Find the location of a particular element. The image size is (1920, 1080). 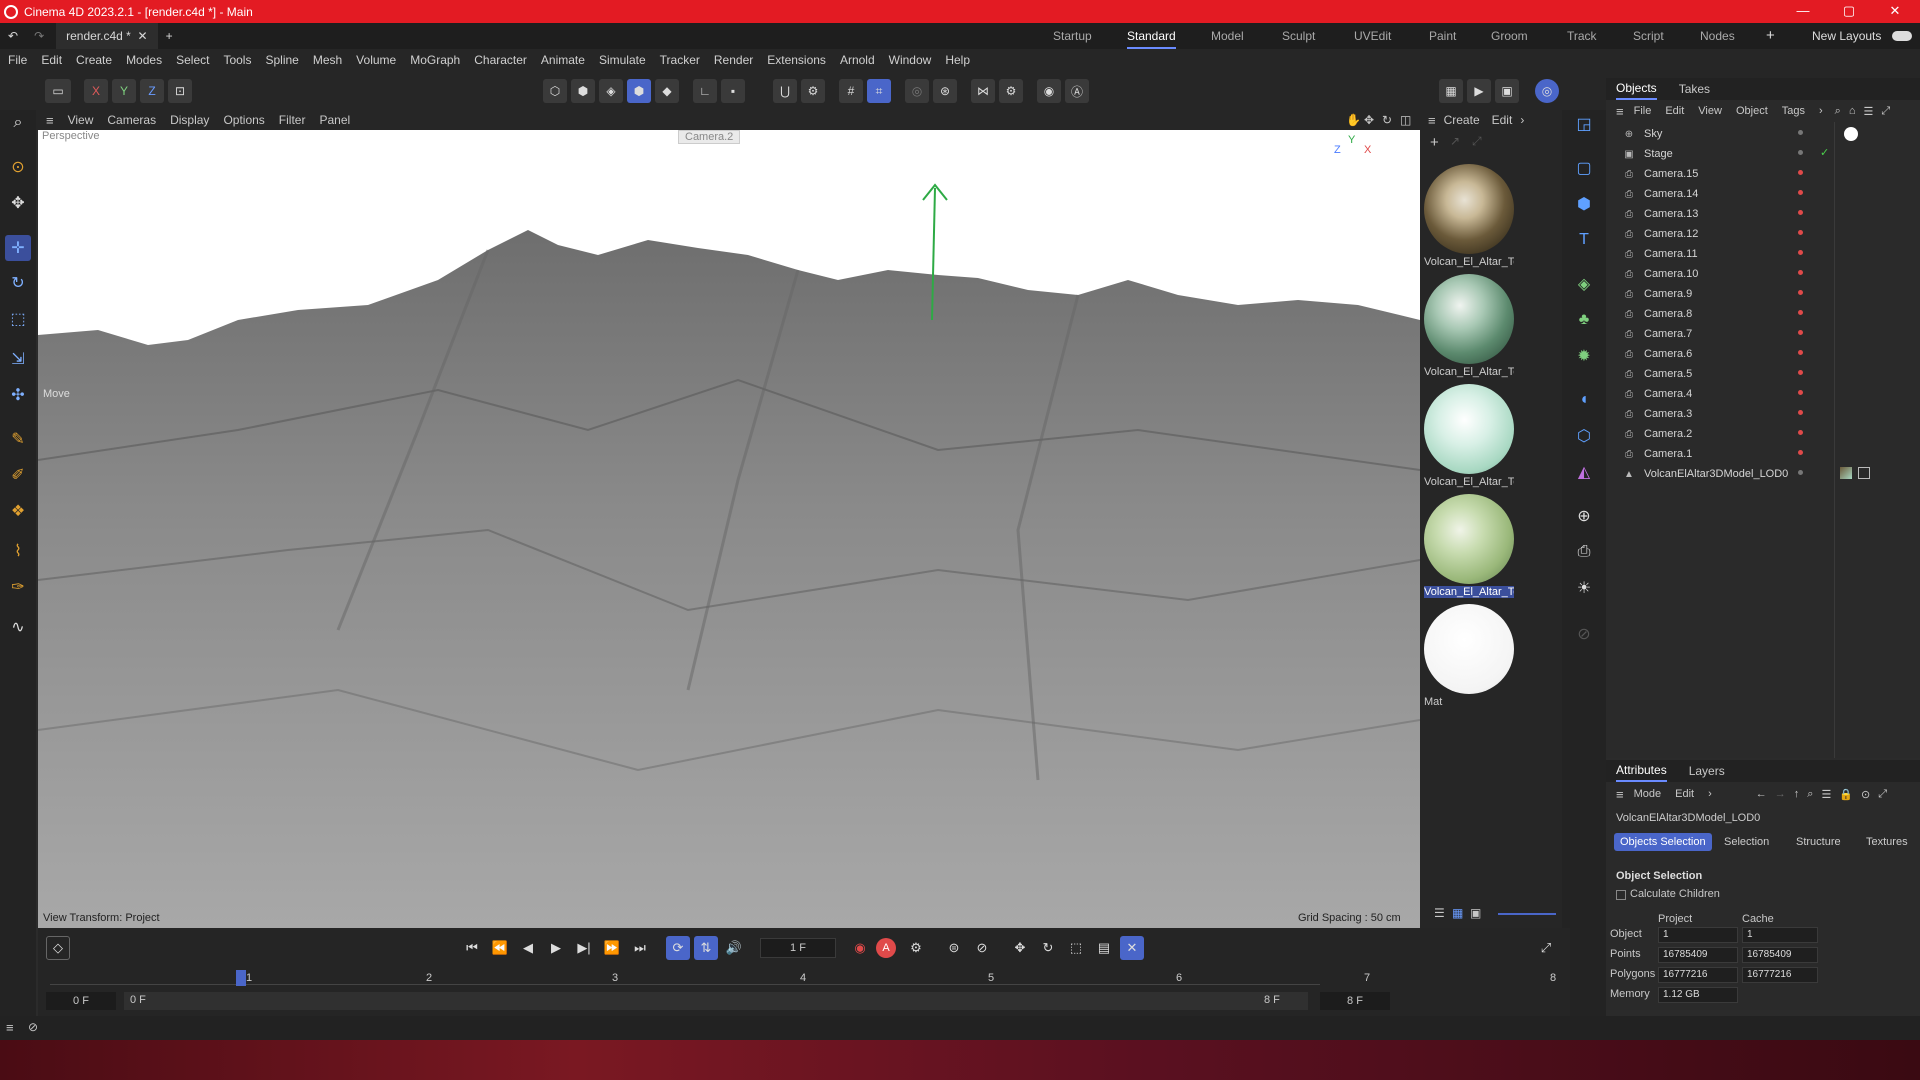

menu-animate: Animate is located at coordinates (563, 60).